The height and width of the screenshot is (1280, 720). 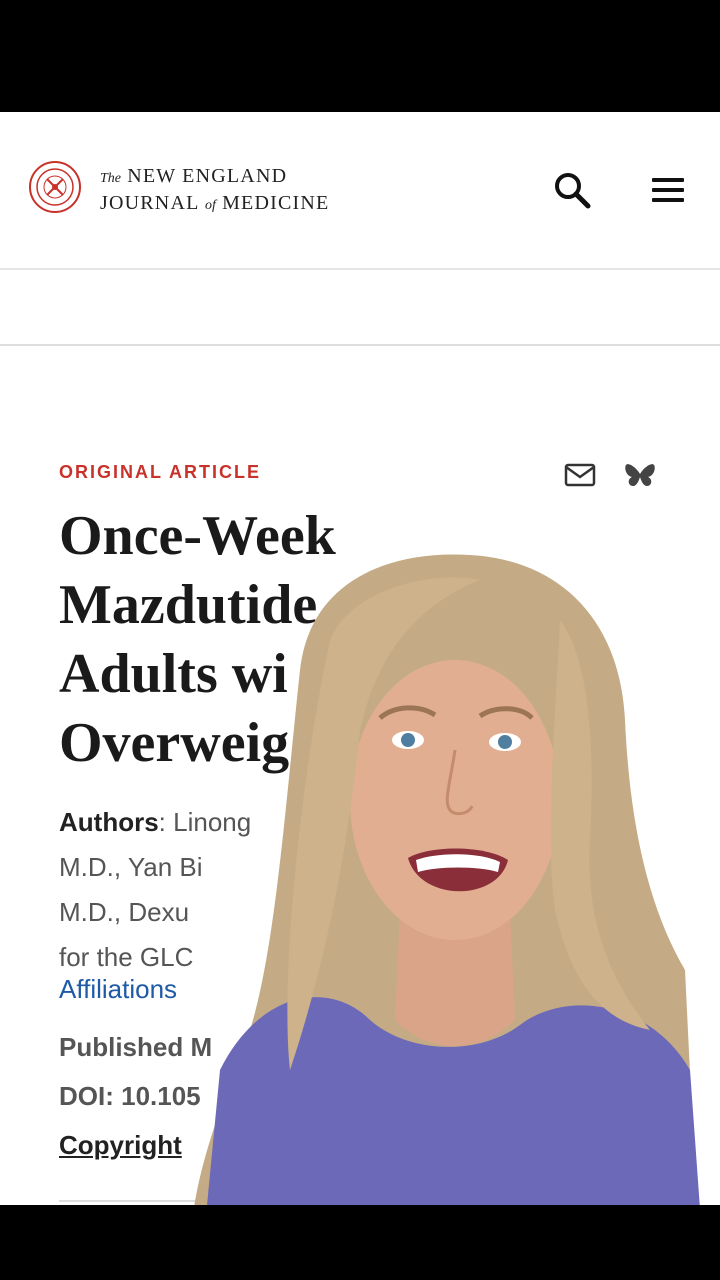 I want to click on top-black-bar, so click(x=360, y=56).